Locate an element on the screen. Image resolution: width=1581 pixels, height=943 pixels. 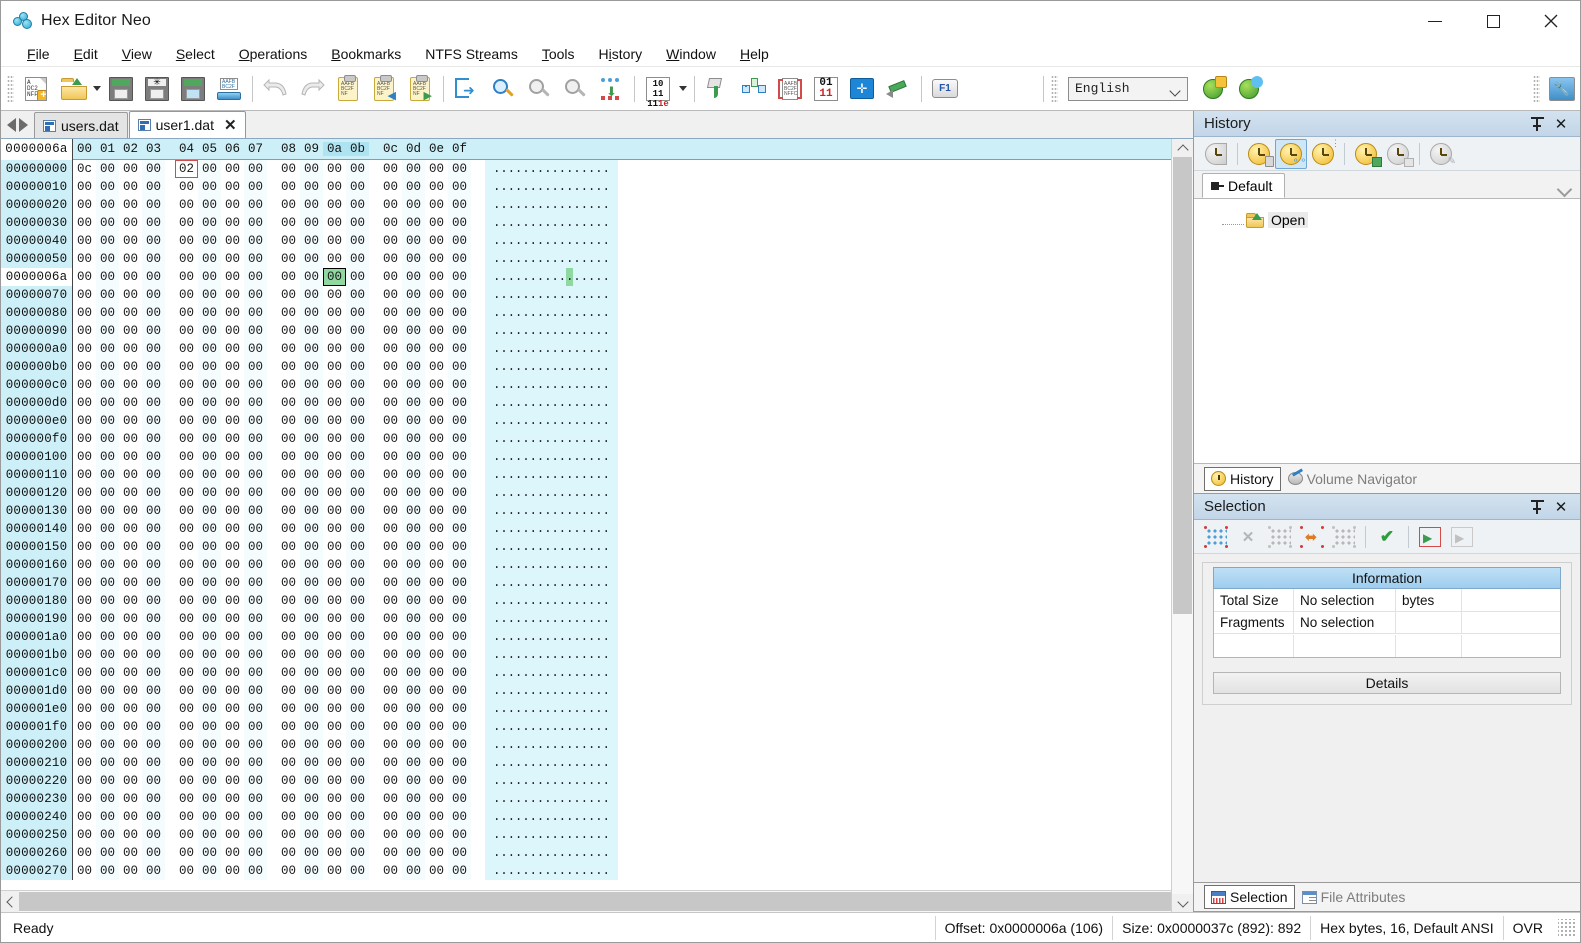
hex-header-cell-0b: 0b is located at coordinates (357, 149).